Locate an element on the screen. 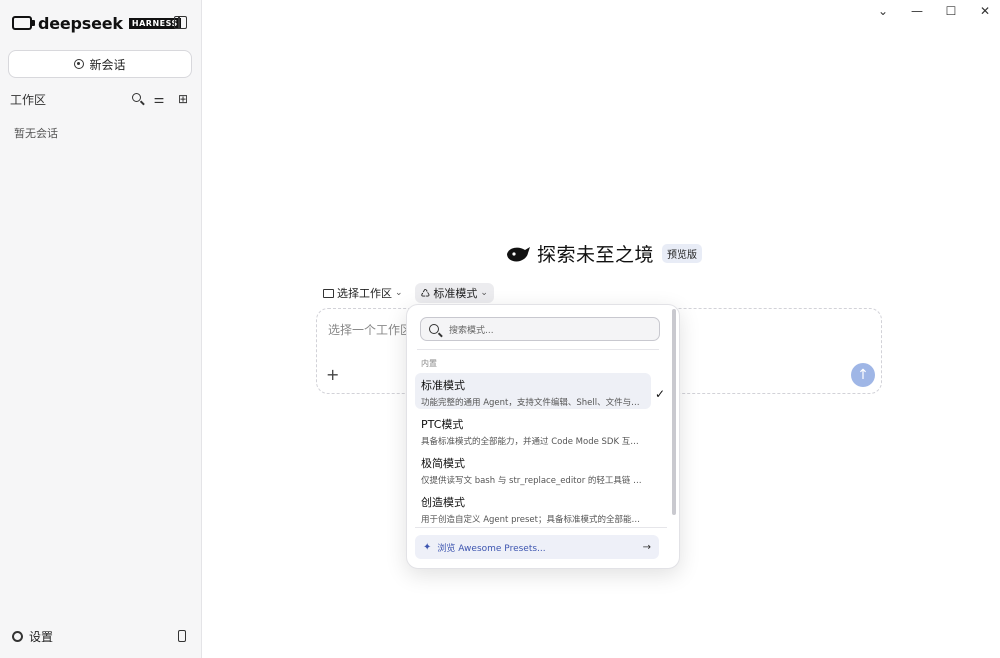 The width and height of the screenshot is (1000, 658). composer-input: 选择一个工作区 is located at coordinates (370, 329).